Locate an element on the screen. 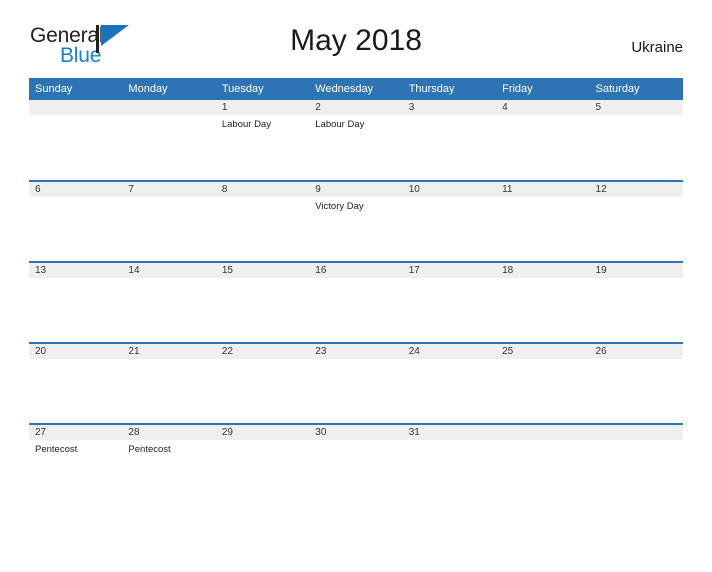 Image resolution: width=712 pixels, height=572 pixels. day-number: 26 is located at coordinates (636, 351).